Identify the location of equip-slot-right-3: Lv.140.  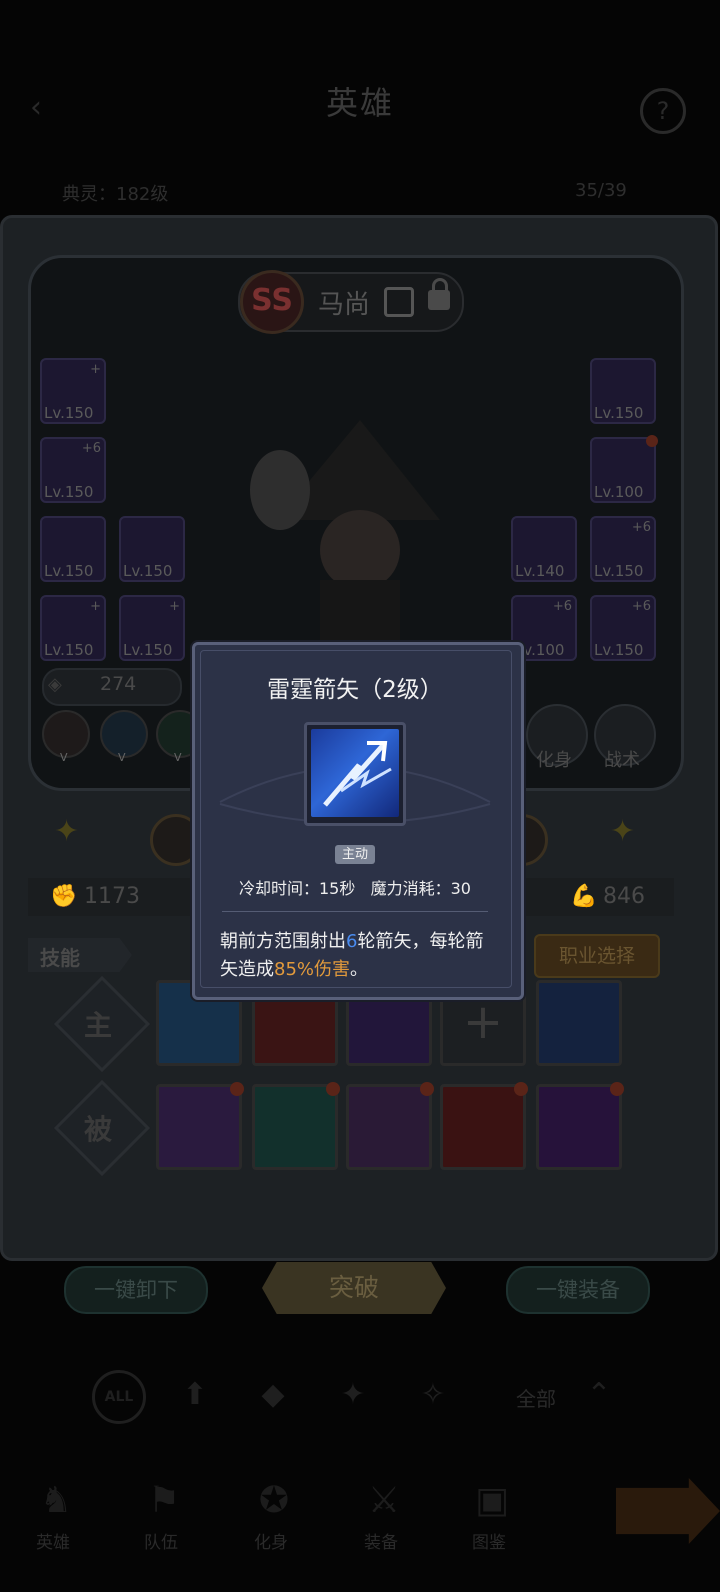
(544, 549).